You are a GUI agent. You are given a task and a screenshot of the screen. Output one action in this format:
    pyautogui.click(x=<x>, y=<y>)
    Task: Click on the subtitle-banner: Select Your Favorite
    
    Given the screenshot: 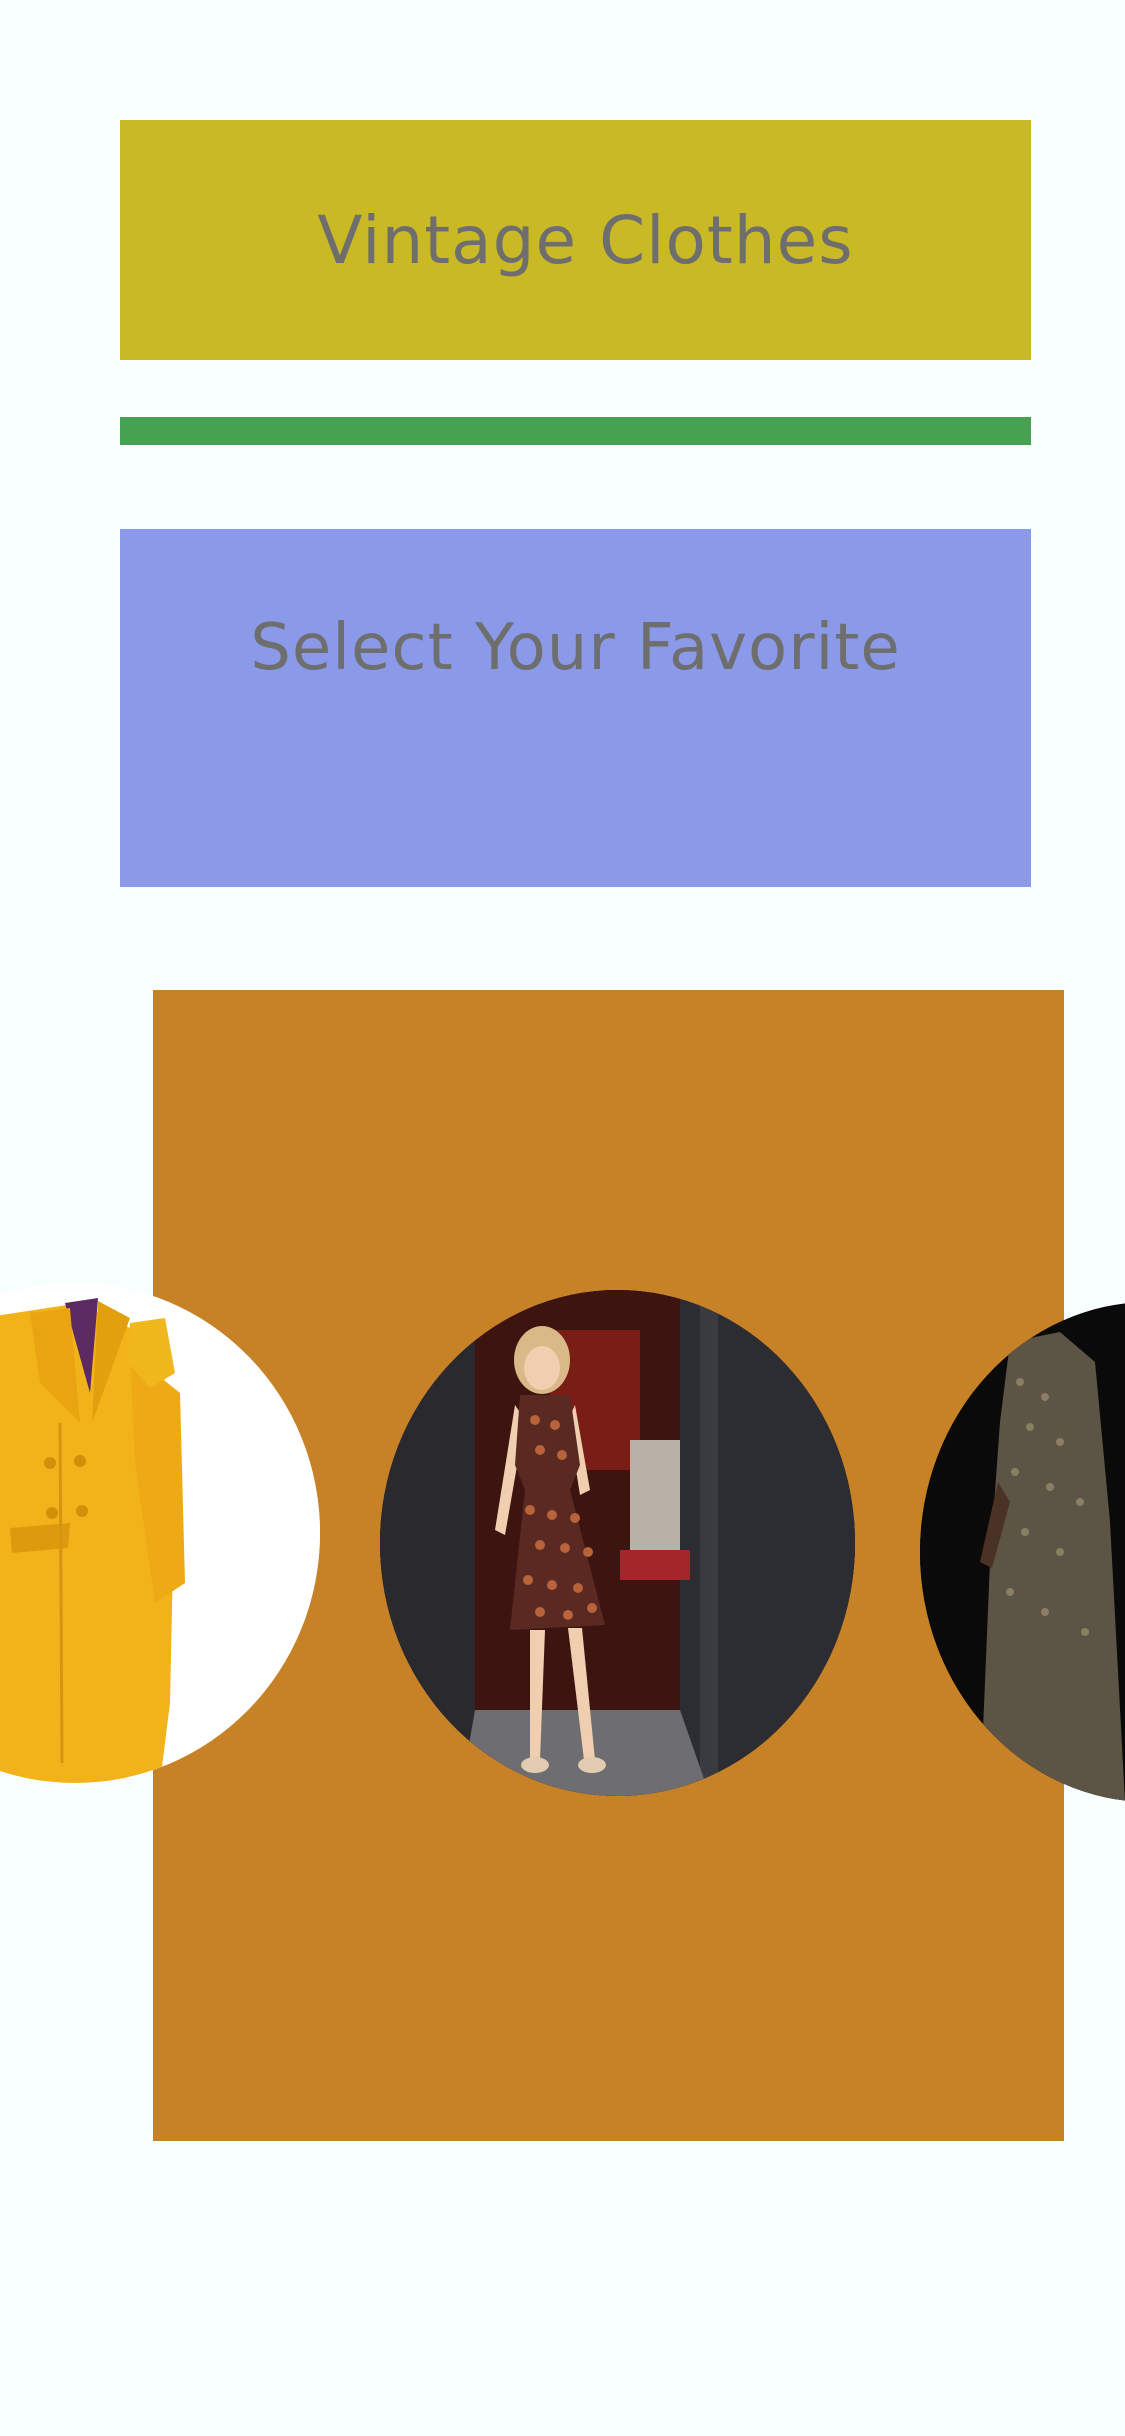 What is the action you would take?
    pyautogui.click(x=575, y=708)
    